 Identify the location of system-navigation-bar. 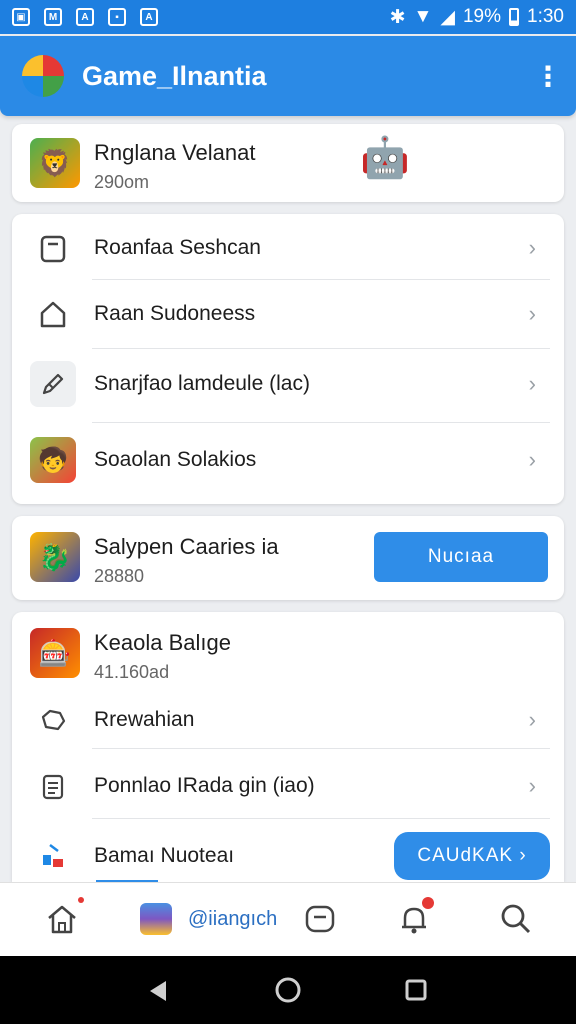
(288, 990).